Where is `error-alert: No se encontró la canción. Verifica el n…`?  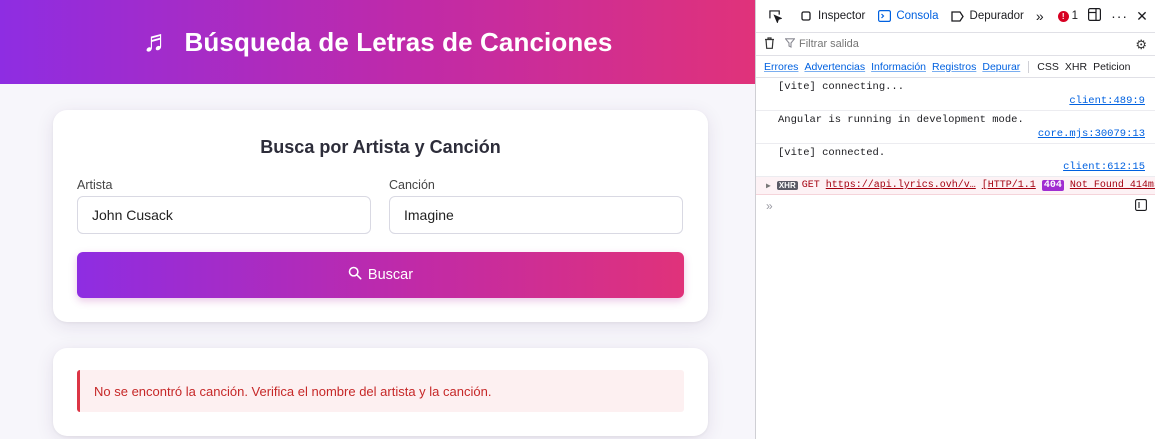 error-alert: No se encontró la canción. Verifica el n… is located at coordinates (380, 391).